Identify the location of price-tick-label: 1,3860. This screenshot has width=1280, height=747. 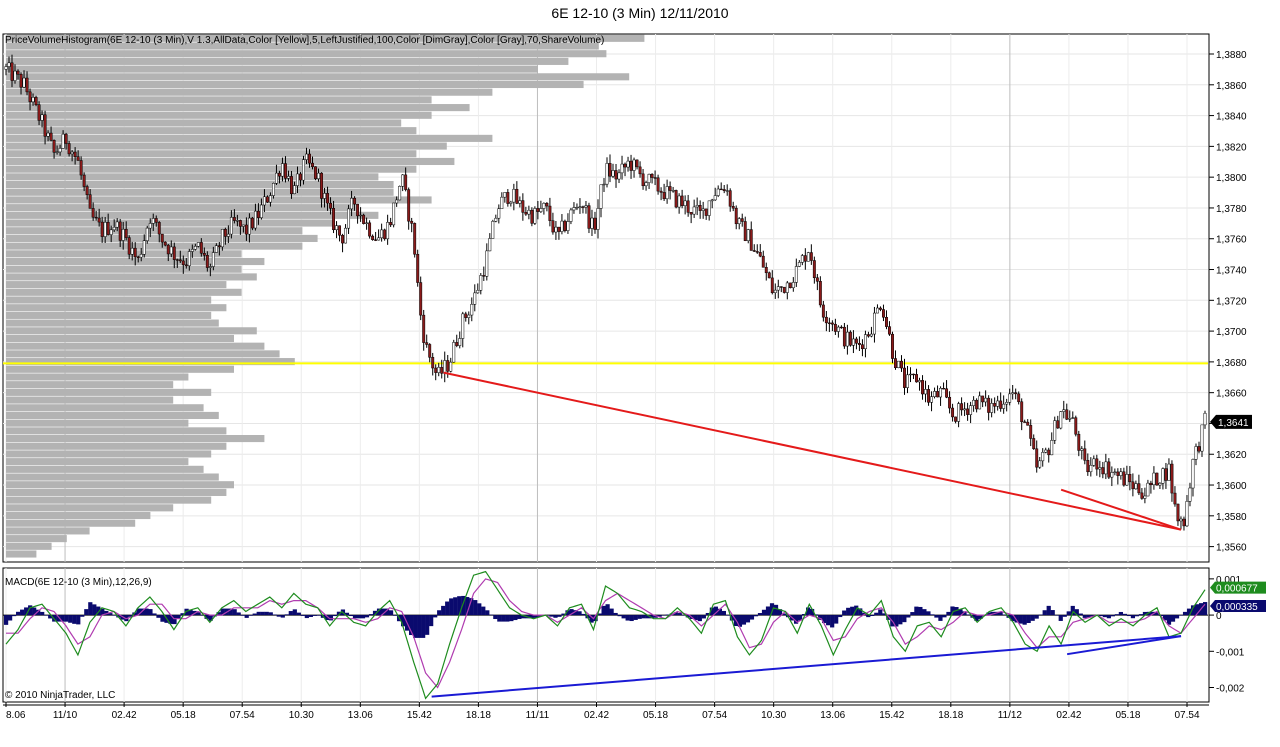
(1231, 86).